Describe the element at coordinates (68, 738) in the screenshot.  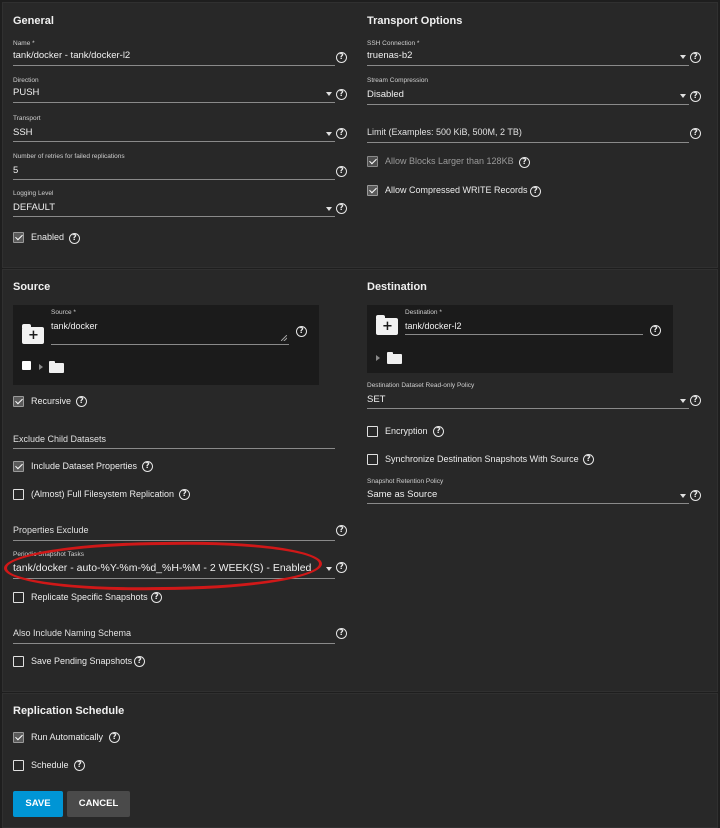
I see `run-automatically-checkbox: Run Automatically` at that location.